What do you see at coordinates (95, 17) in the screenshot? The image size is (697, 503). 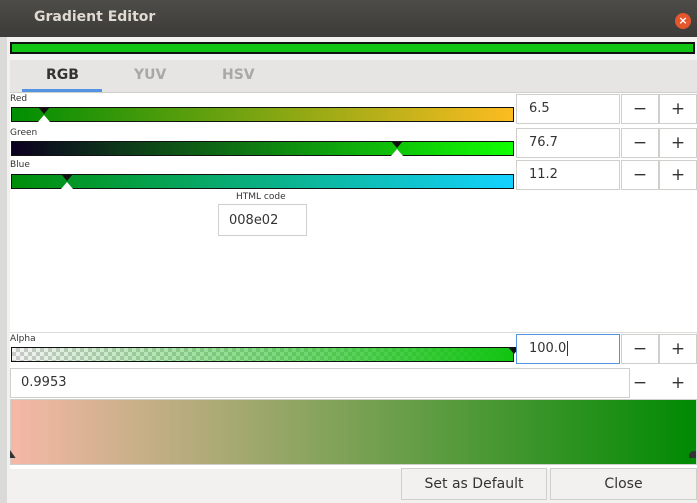 I see `window-title: Gradient Editor` at bounding box center [95, 17].